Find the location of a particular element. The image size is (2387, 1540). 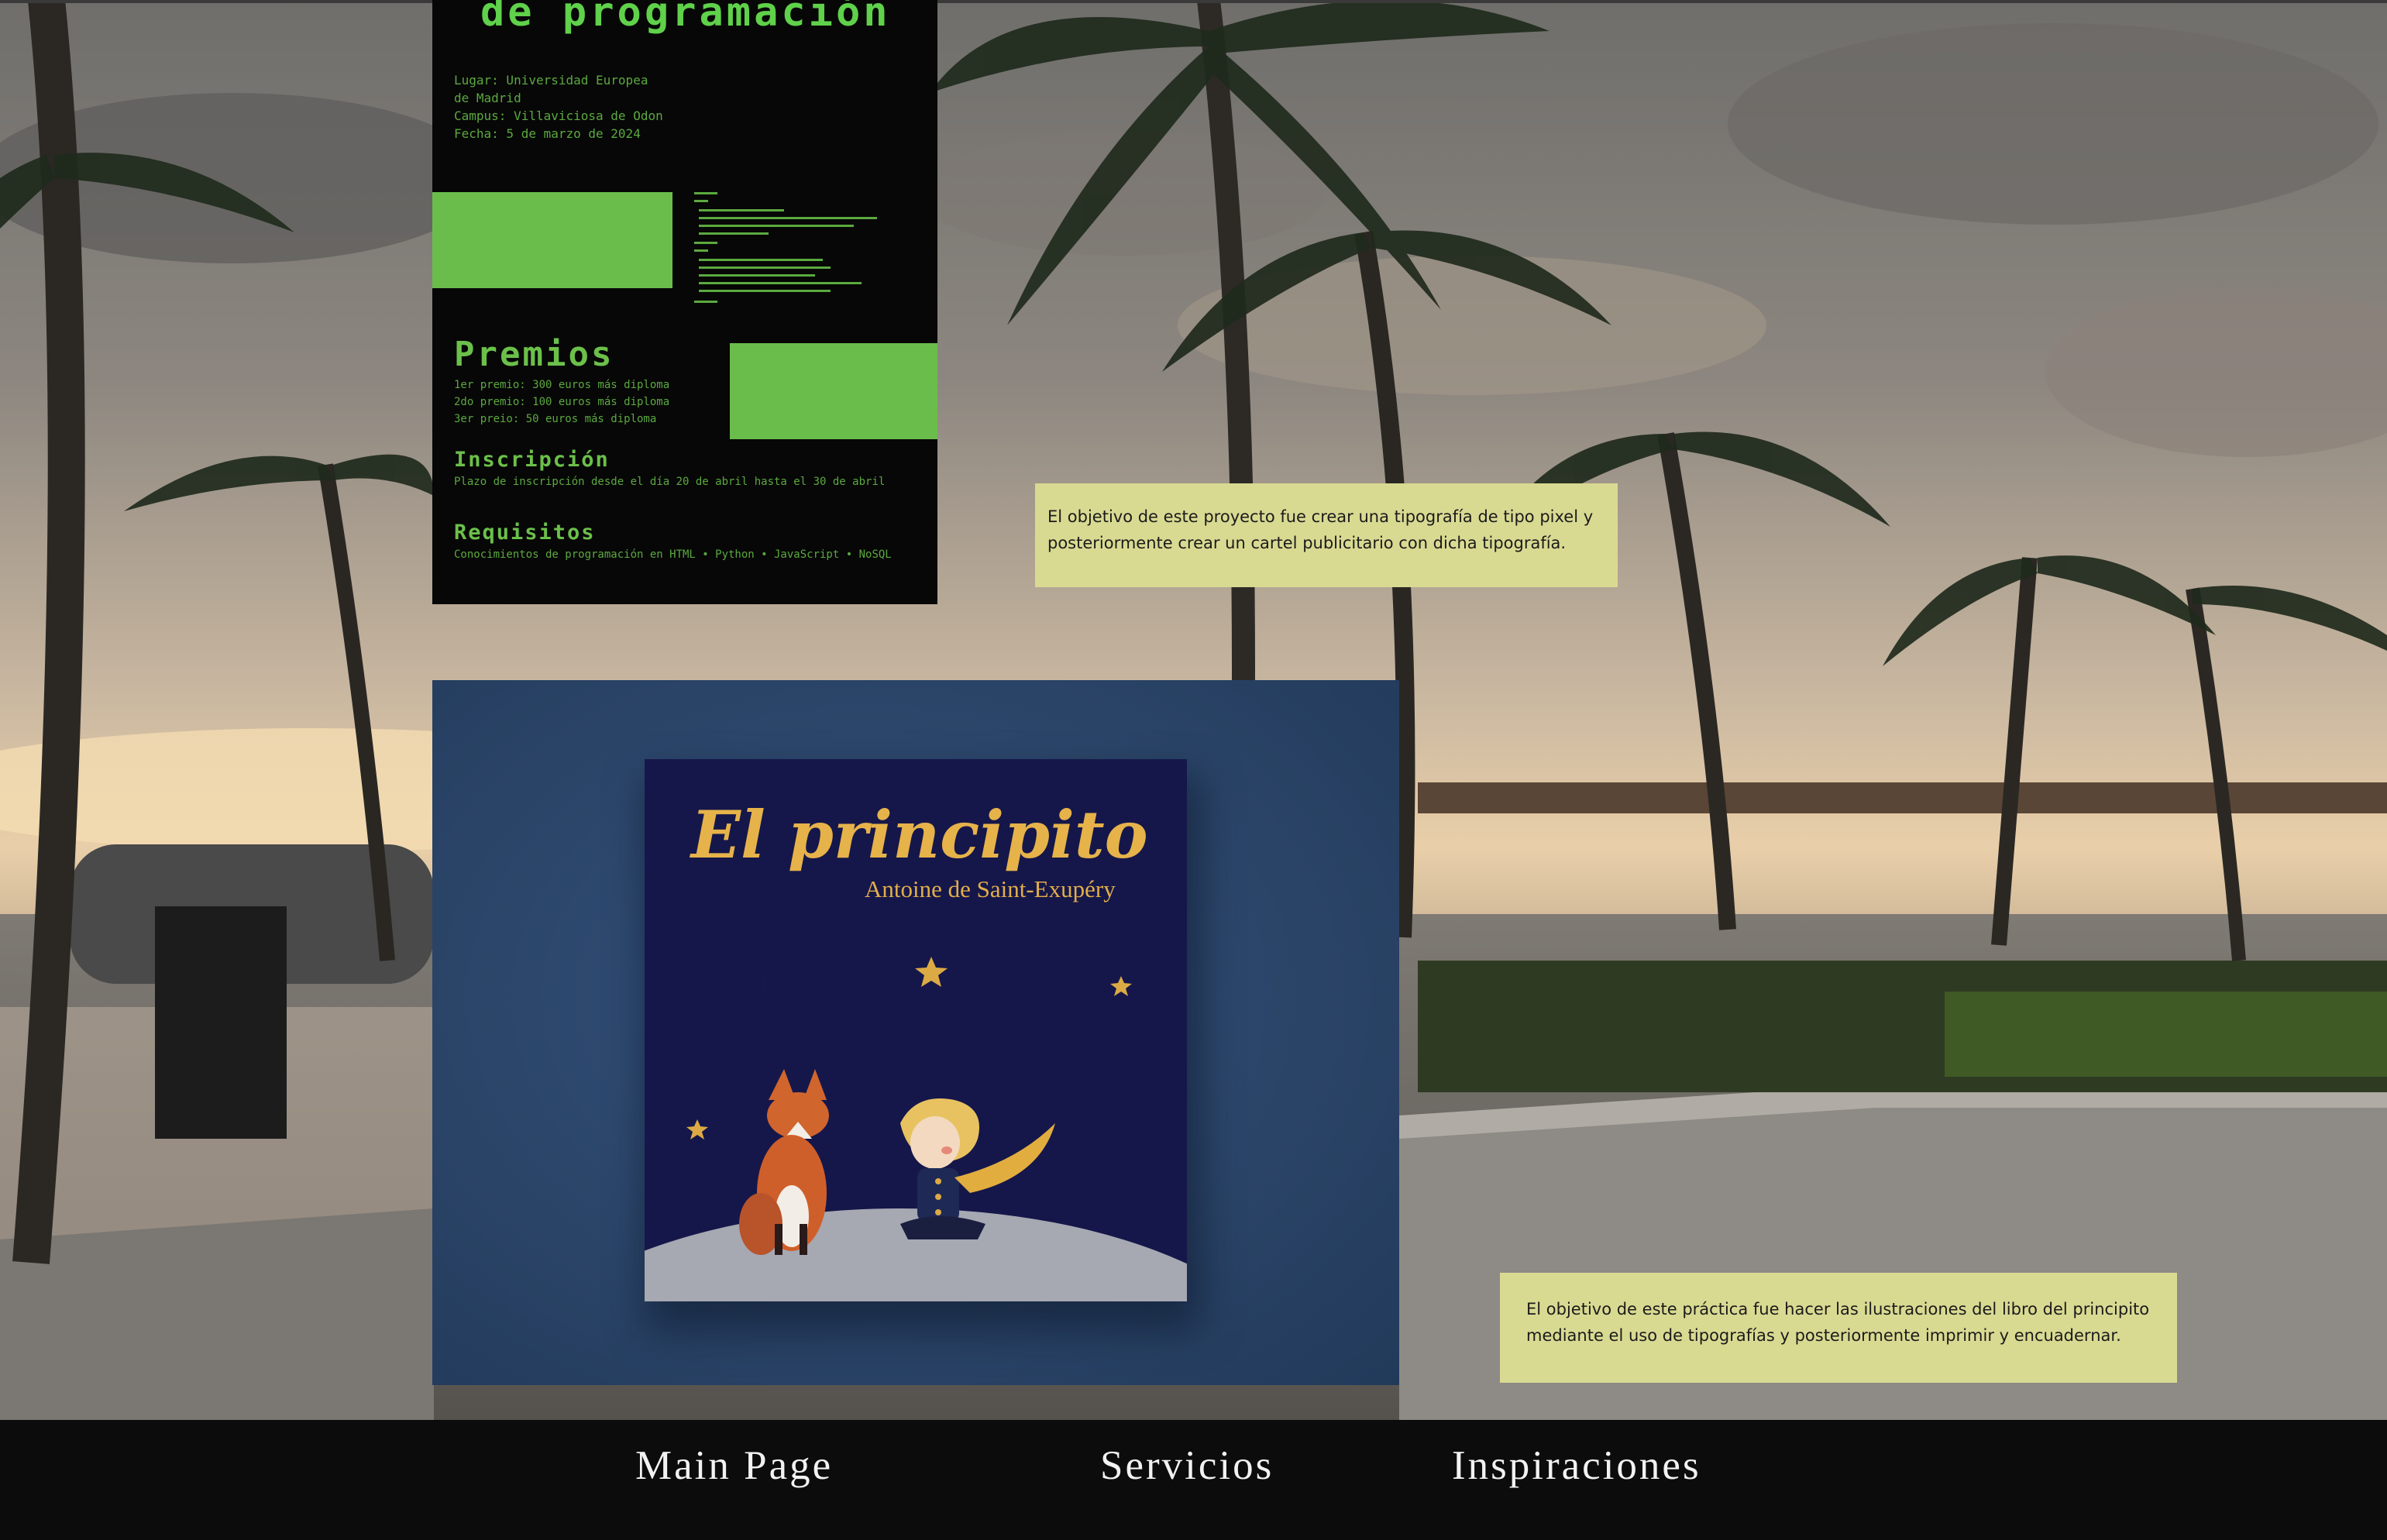

poster-premio-item: 3er preio: 50 euros más diploma is located at coordinates (555, 419).